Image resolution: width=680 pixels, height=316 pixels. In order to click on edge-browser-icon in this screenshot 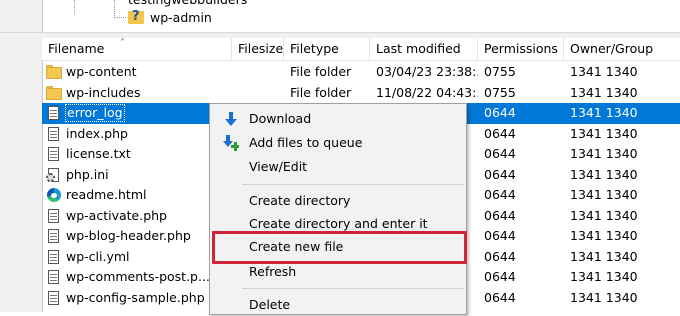, I will do `click(54, 195)`.